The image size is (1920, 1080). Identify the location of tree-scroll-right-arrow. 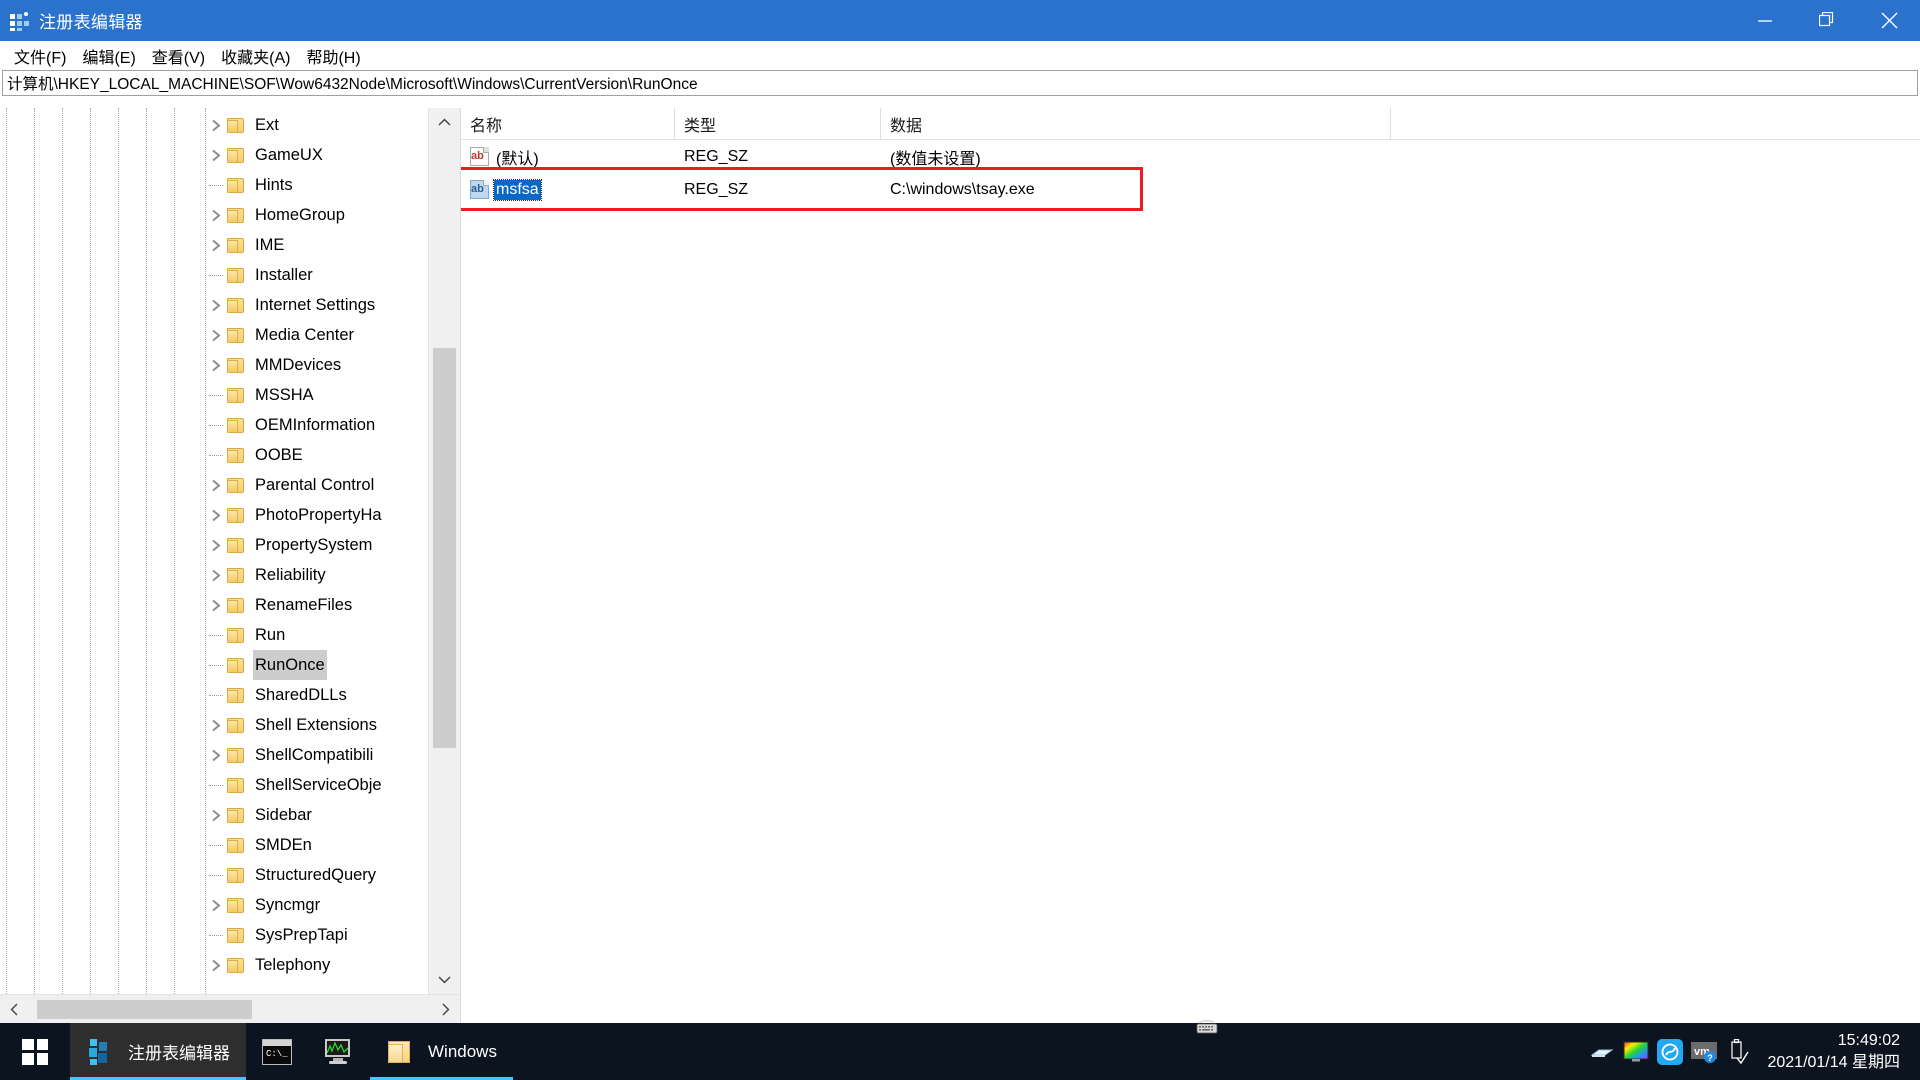
(445, 1009).